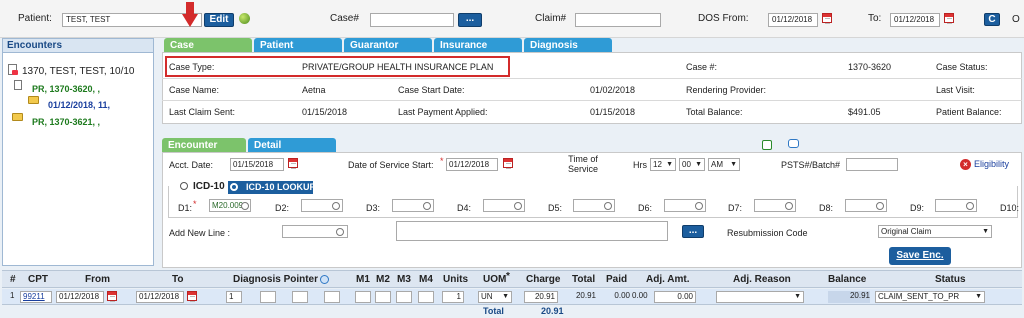 The width and height of the screenshot is (1024, 318). I want to click on d4-search-icon, so click(518, 206).